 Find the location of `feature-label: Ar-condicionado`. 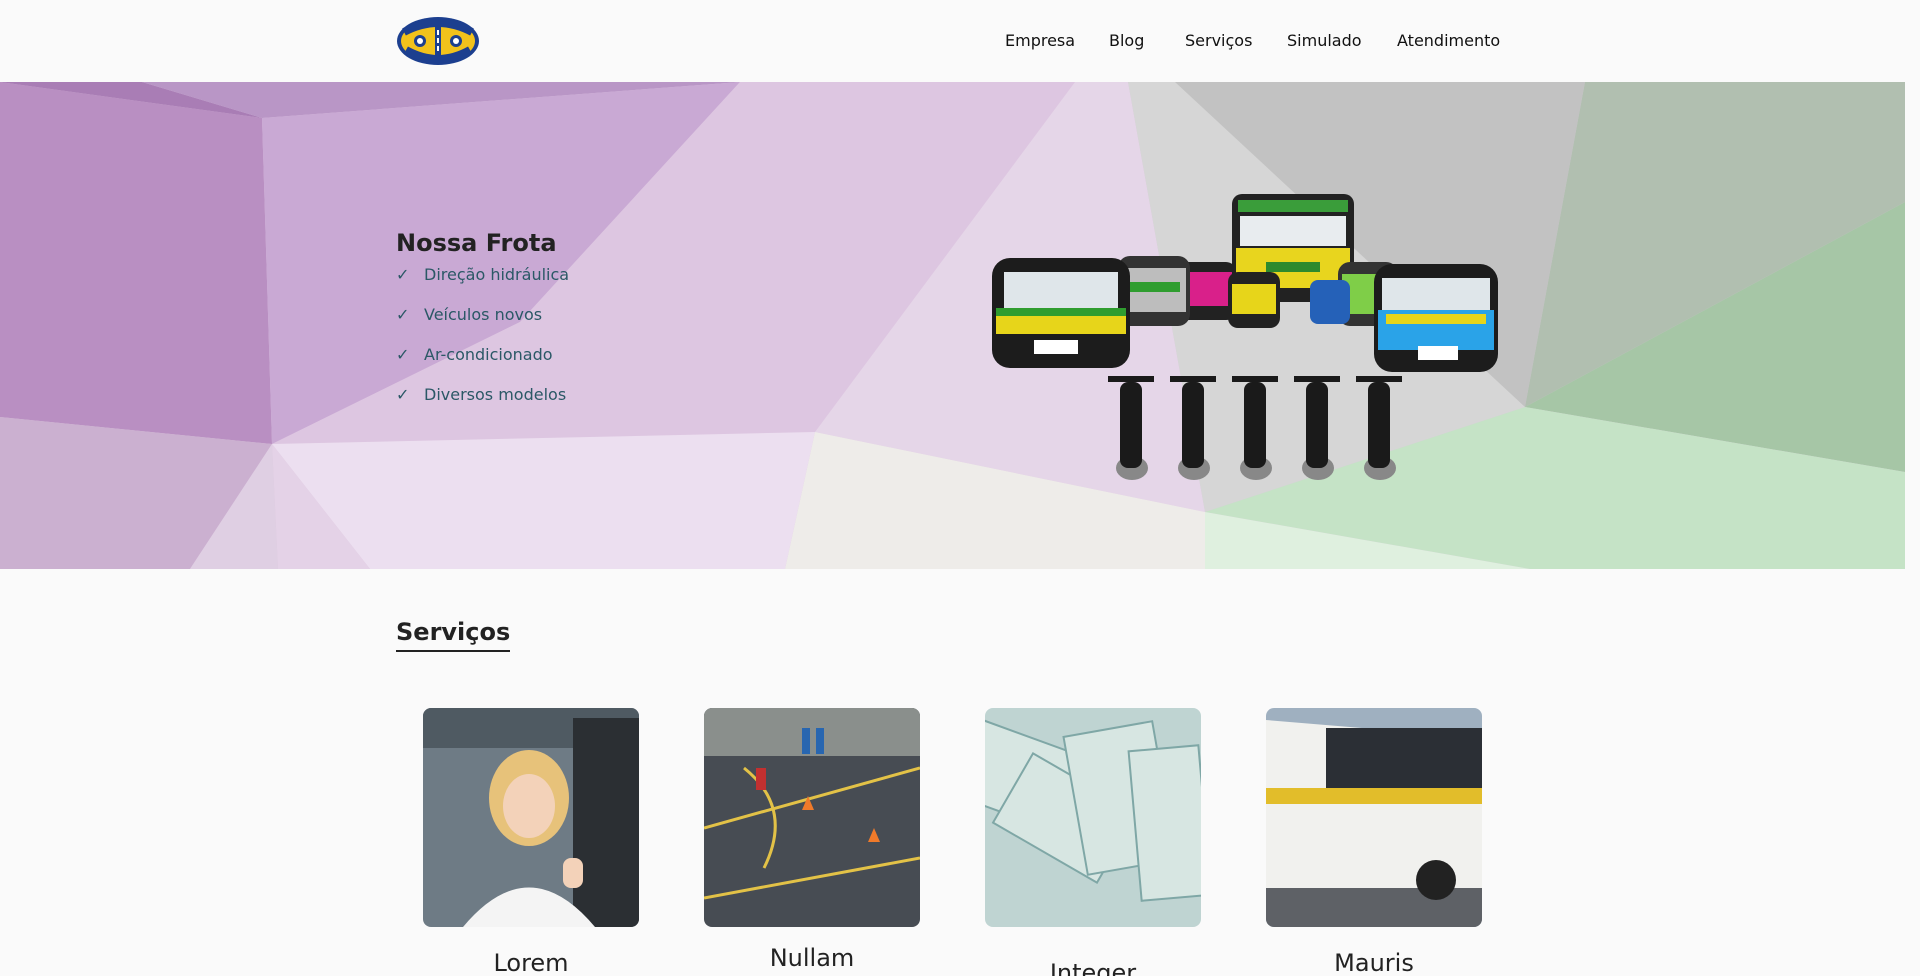

feature-label: Ar-condicionado is located at coordinates (488, 354).